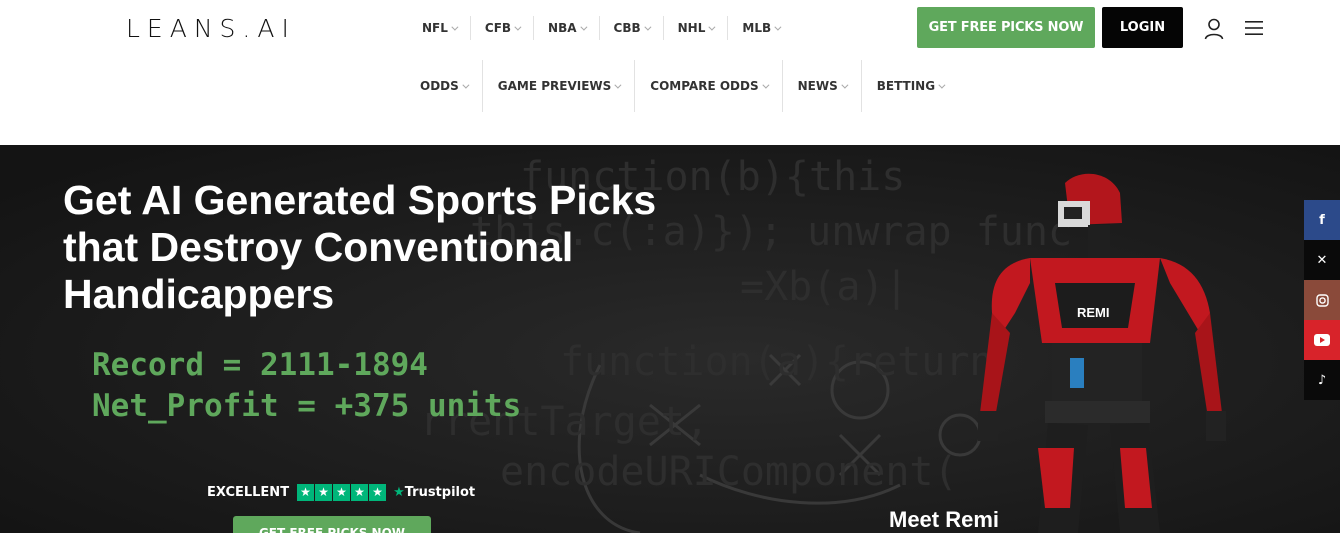 This screenshot has width=1340, height=533. Describe the element at coordinates (440, 492) in the screenshot. I see `trustpilot-label: Trustpilot` at that location.